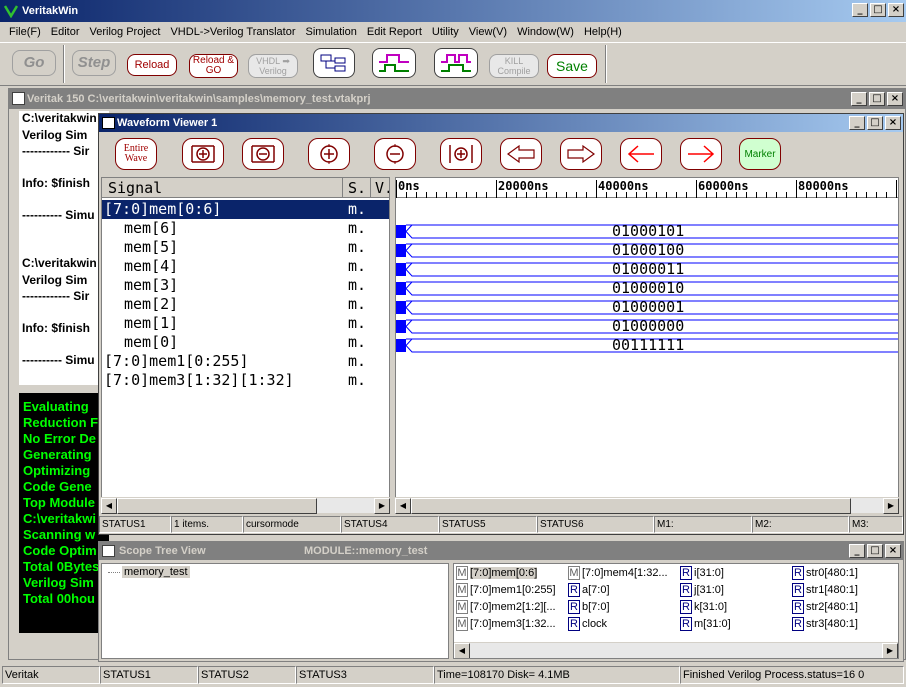 Image resolution: width=906 pixels, height=687 pixels. Describe the element at coordinates (893, 123) in the screenshot. I see `waveform-close-button: ×` at that location.